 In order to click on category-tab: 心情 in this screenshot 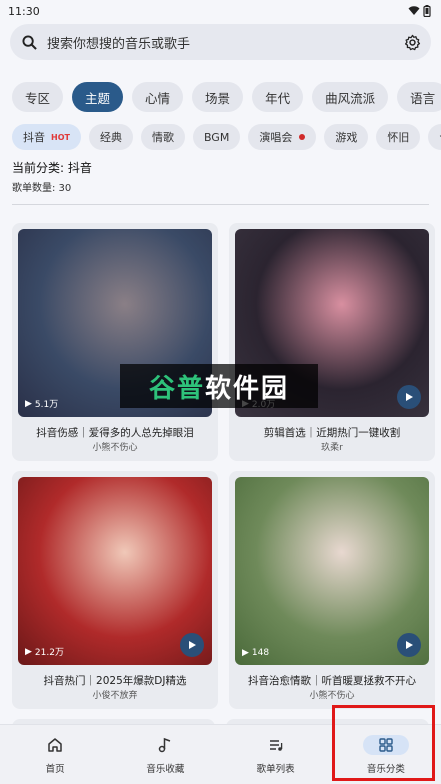, I will do `click(158, 97)`.